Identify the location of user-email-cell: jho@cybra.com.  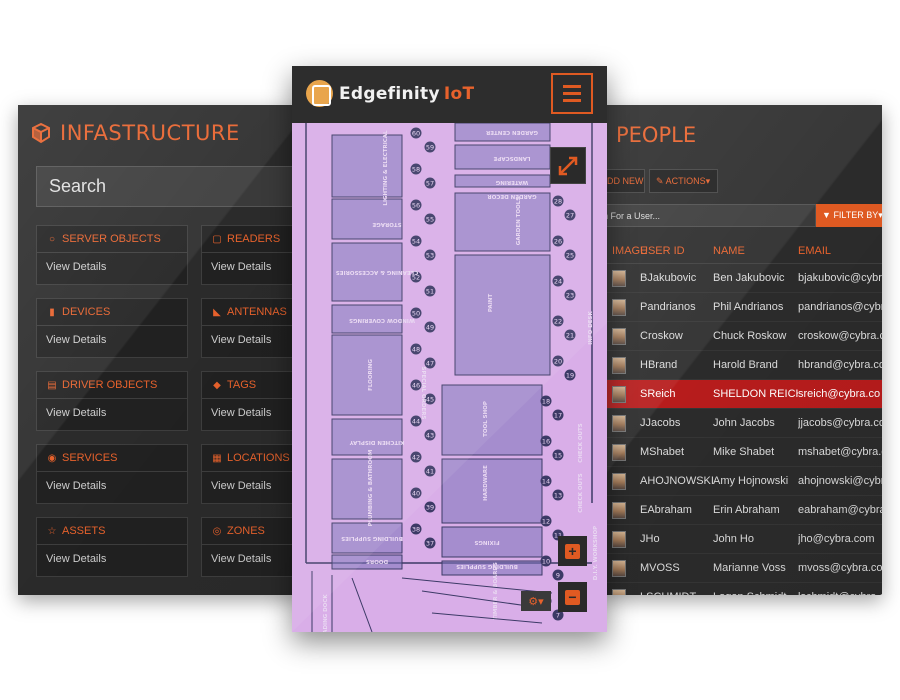
(836, 539).